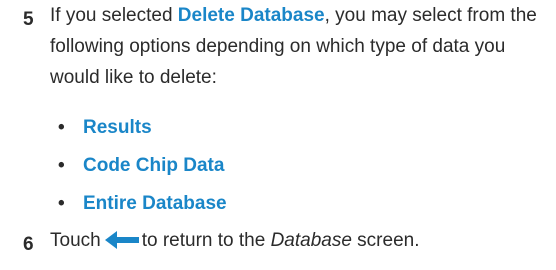 This screenshot has height=270, width=556. What do you see at coordinates (251, 15) in the screenshot?
I see `step-keyword: Delete Database` at bounding box center [251, 15].